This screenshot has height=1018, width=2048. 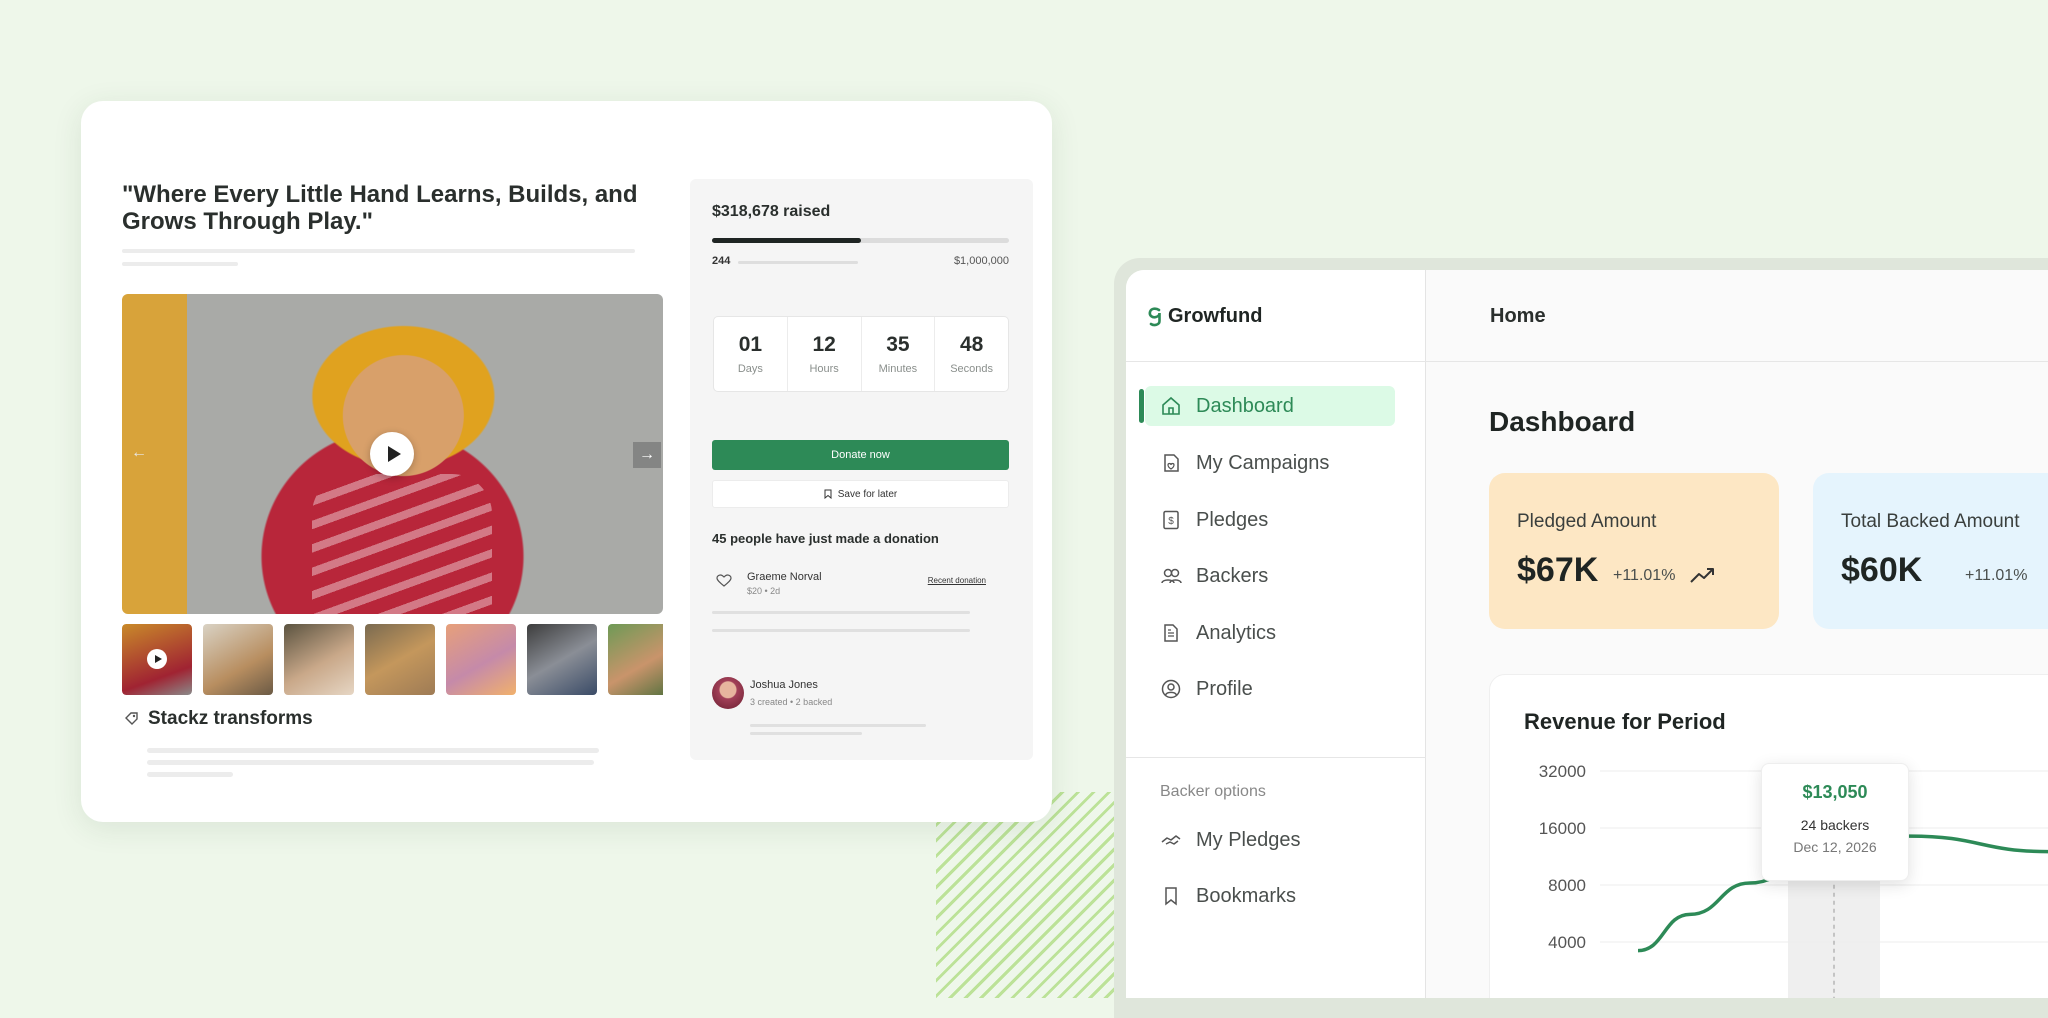 I want to click on topbar: Home, so click(x=1737, y=316).